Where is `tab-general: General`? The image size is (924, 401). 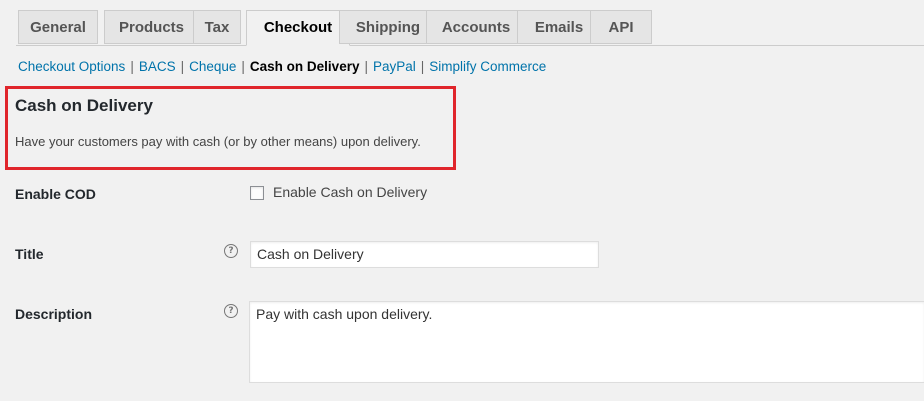 tab-general: General is located at coordinates (58, 27).